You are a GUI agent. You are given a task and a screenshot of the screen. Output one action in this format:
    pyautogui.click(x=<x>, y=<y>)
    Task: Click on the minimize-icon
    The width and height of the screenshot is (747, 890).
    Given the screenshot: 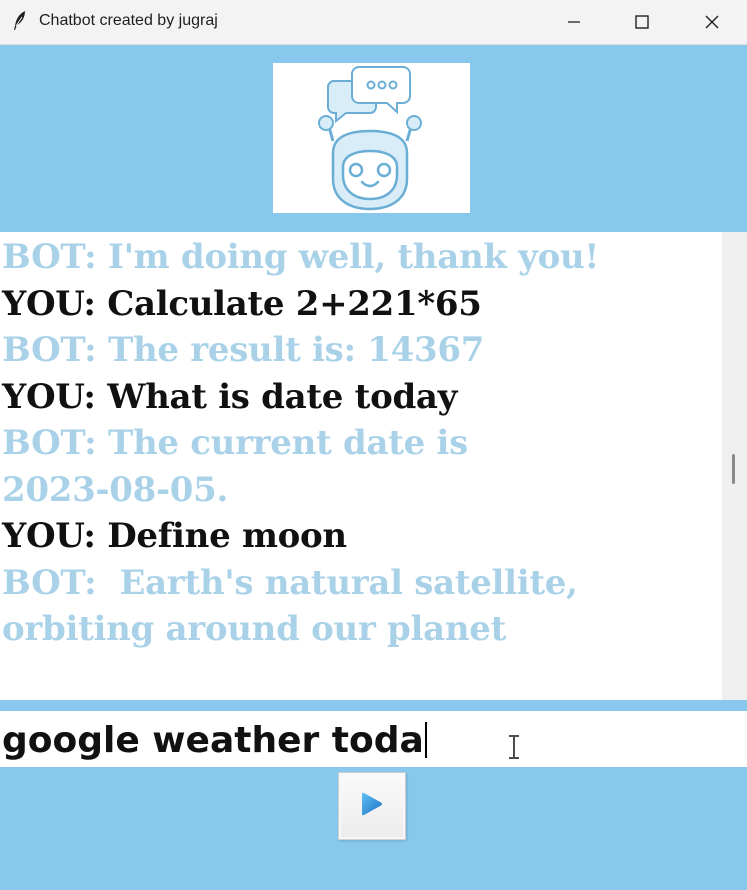 What is the action you would take?
    pyautogui.click(x=574, y=22)
    